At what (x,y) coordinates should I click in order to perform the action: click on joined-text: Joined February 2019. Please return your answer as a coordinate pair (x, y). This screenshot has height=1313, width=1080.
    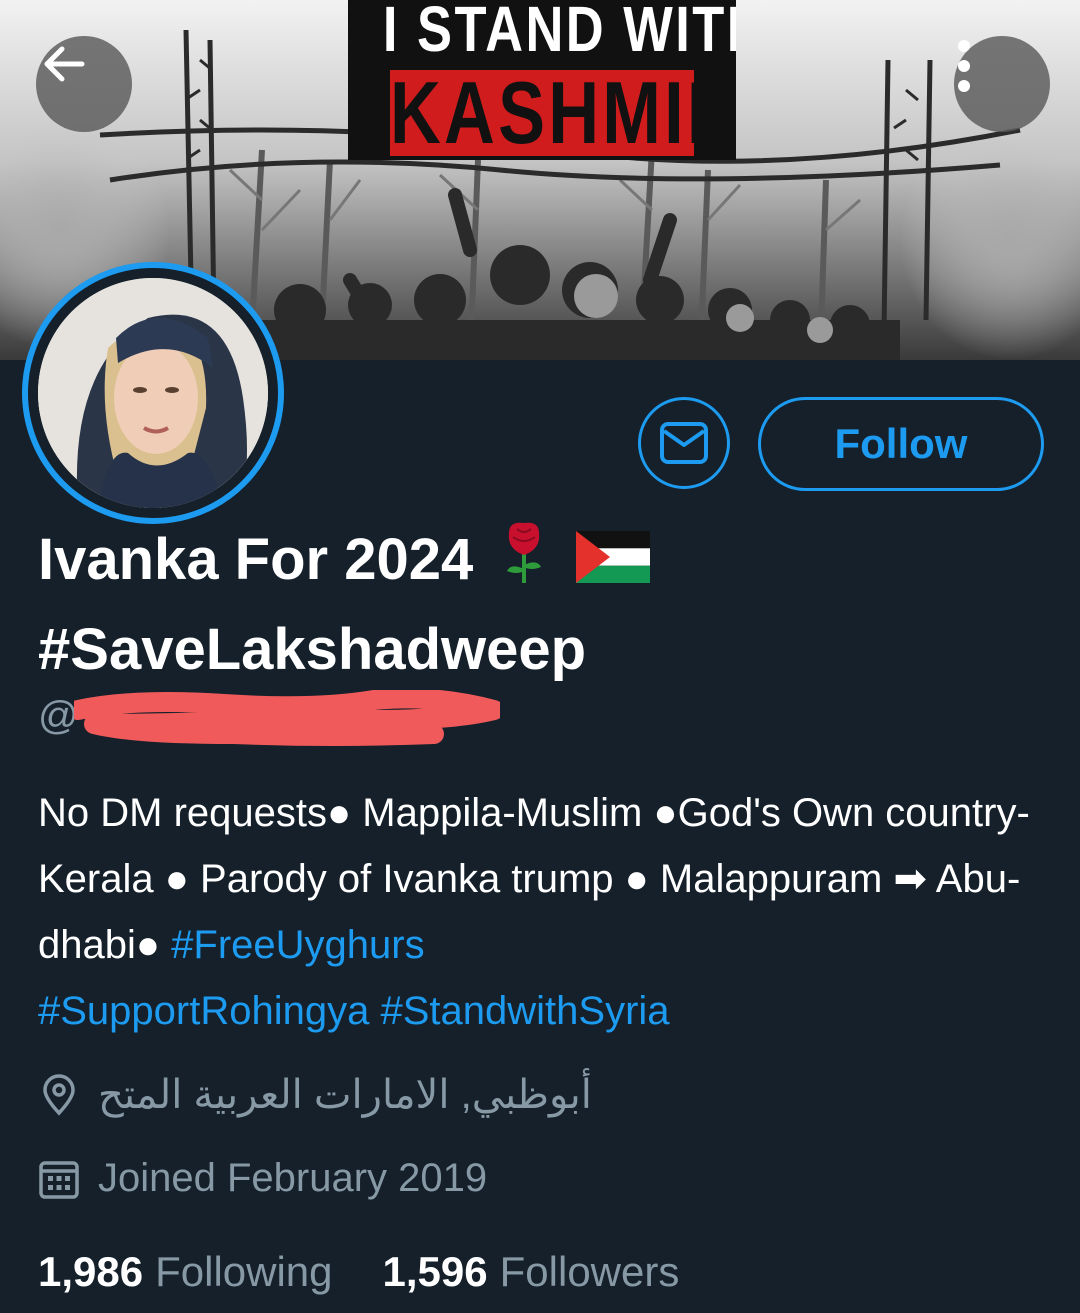
    Looking at the image, I should click on (293, 1178).